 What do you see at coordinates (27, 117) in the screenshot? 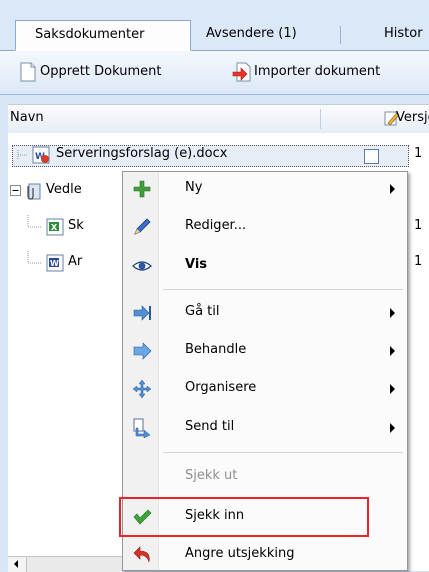
I see `column-header-name: Navn` at bounding box center [27, 117].